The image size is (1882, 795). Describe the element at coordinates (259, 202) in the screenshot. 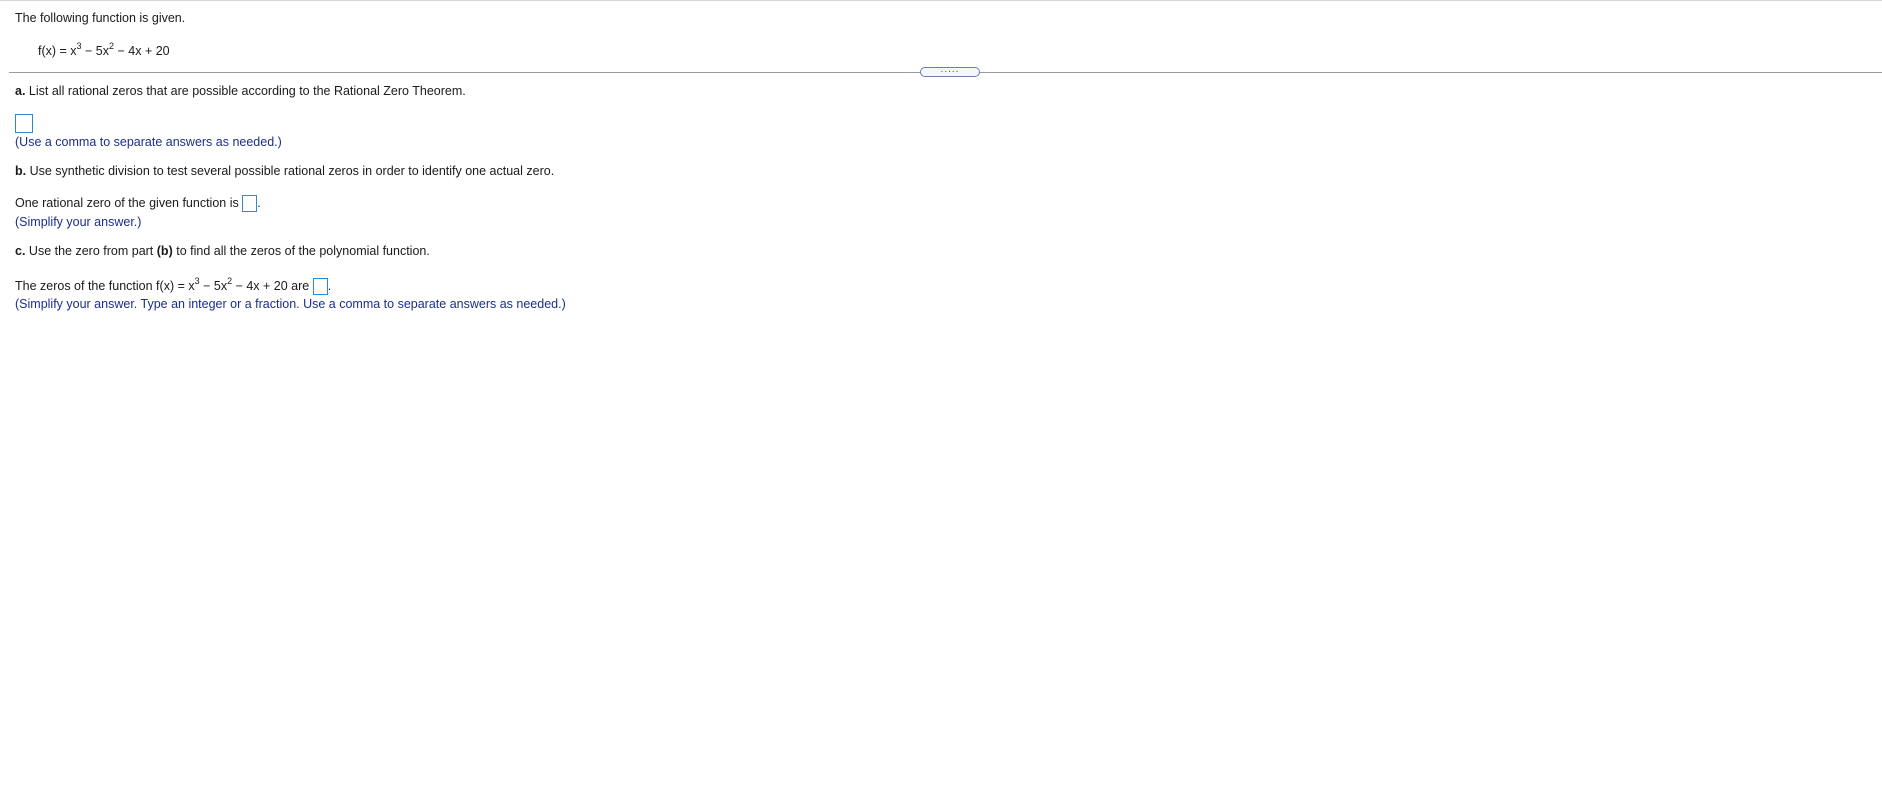

I see `part-b-period: .` at that location.